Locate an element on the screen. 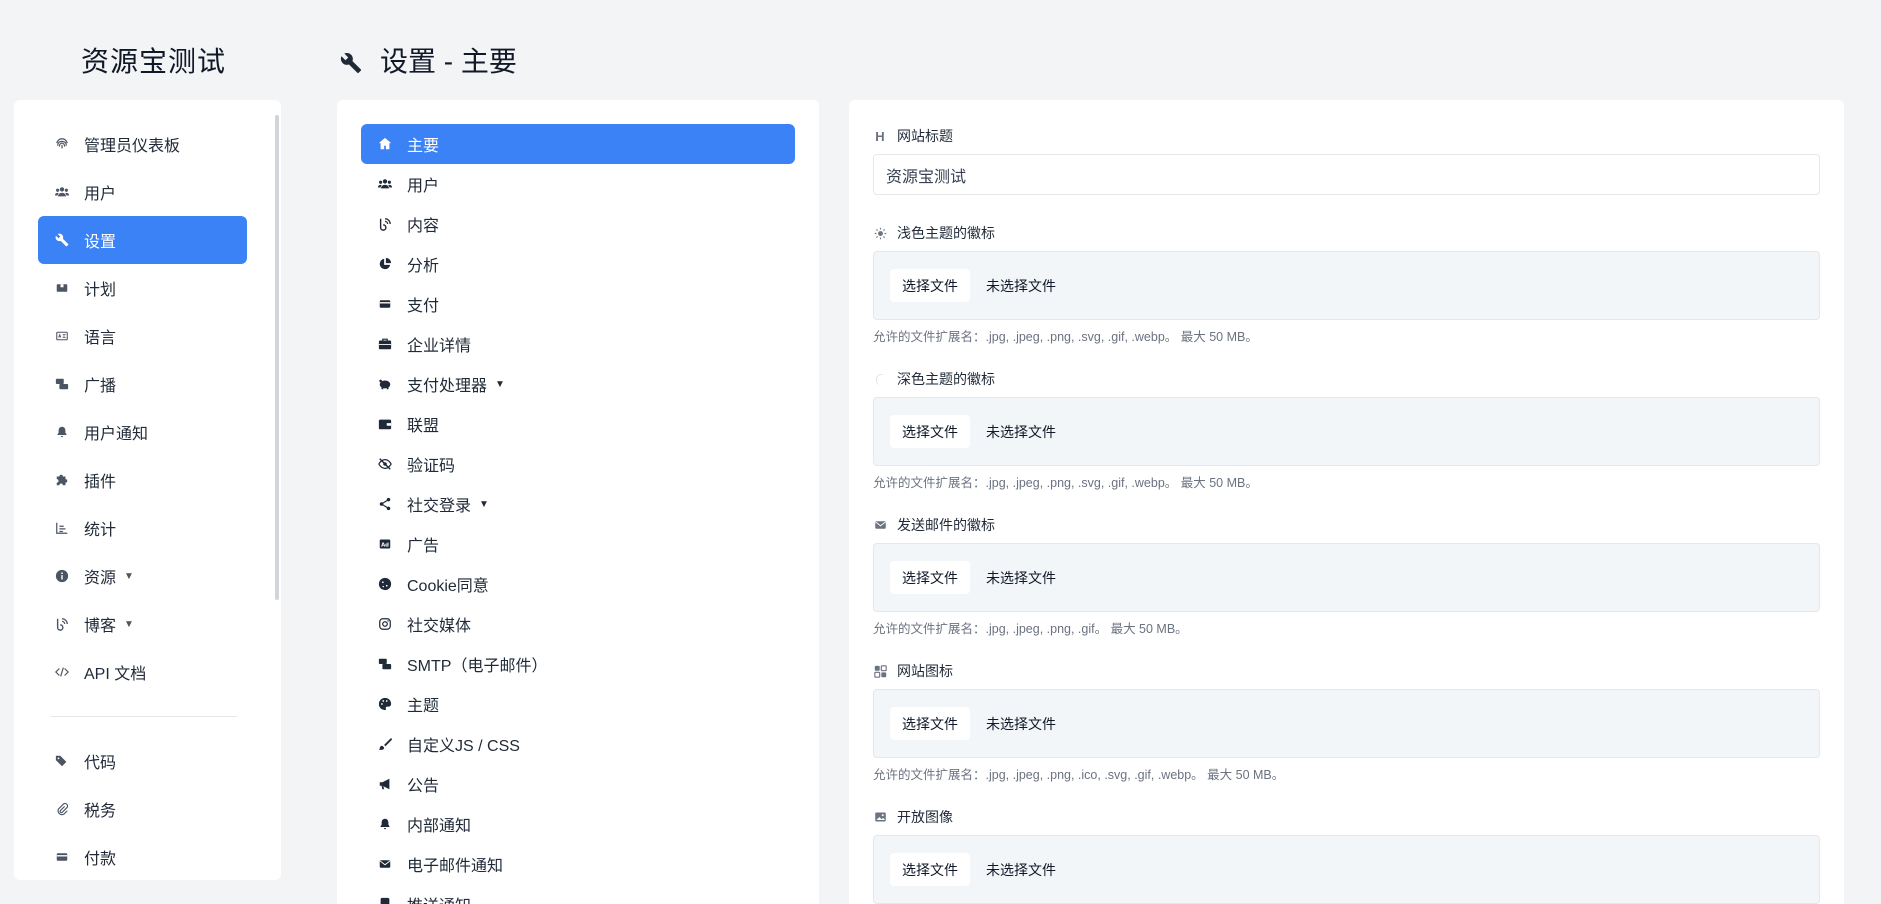 This screenshot has height=904, width=1881. box-icon is located at coordinates (62, 288).